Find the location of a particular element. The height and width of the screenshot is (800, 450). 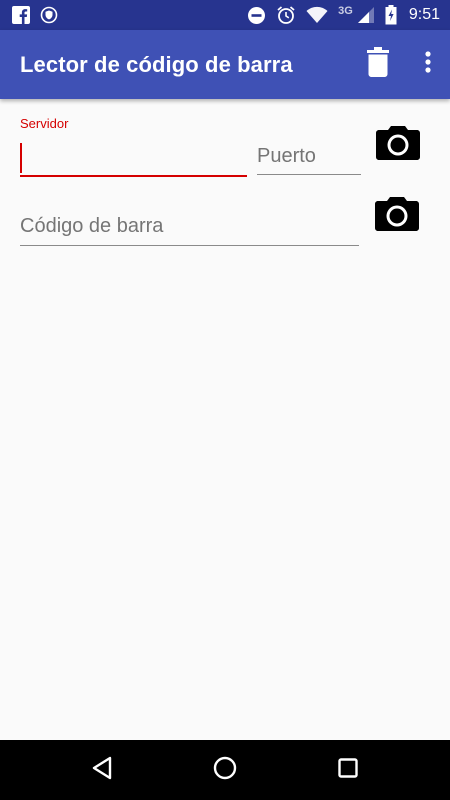

more-vert-icon is located at coordinates (428, 64).